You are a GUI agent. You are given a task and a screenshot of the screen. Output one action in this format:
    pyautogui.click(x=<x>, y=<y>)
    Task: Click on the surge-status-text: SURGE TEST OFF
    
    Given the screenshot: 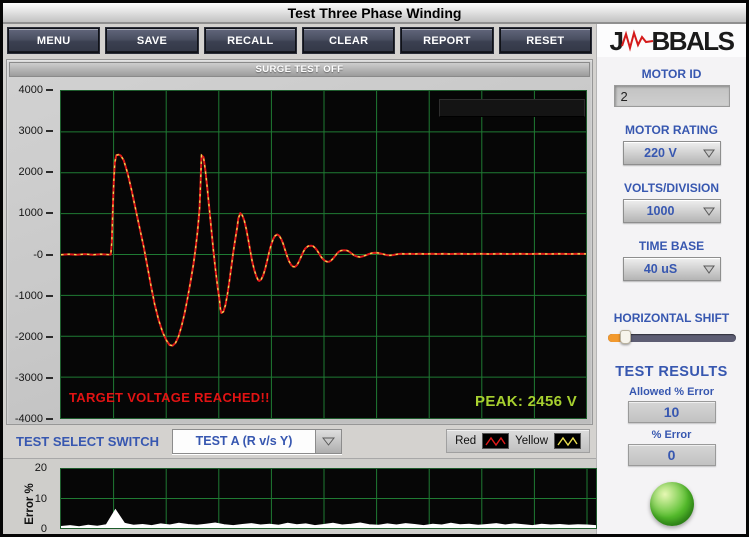 What is the action you would take?
    pyautogui.click(x=299, y=69)
    